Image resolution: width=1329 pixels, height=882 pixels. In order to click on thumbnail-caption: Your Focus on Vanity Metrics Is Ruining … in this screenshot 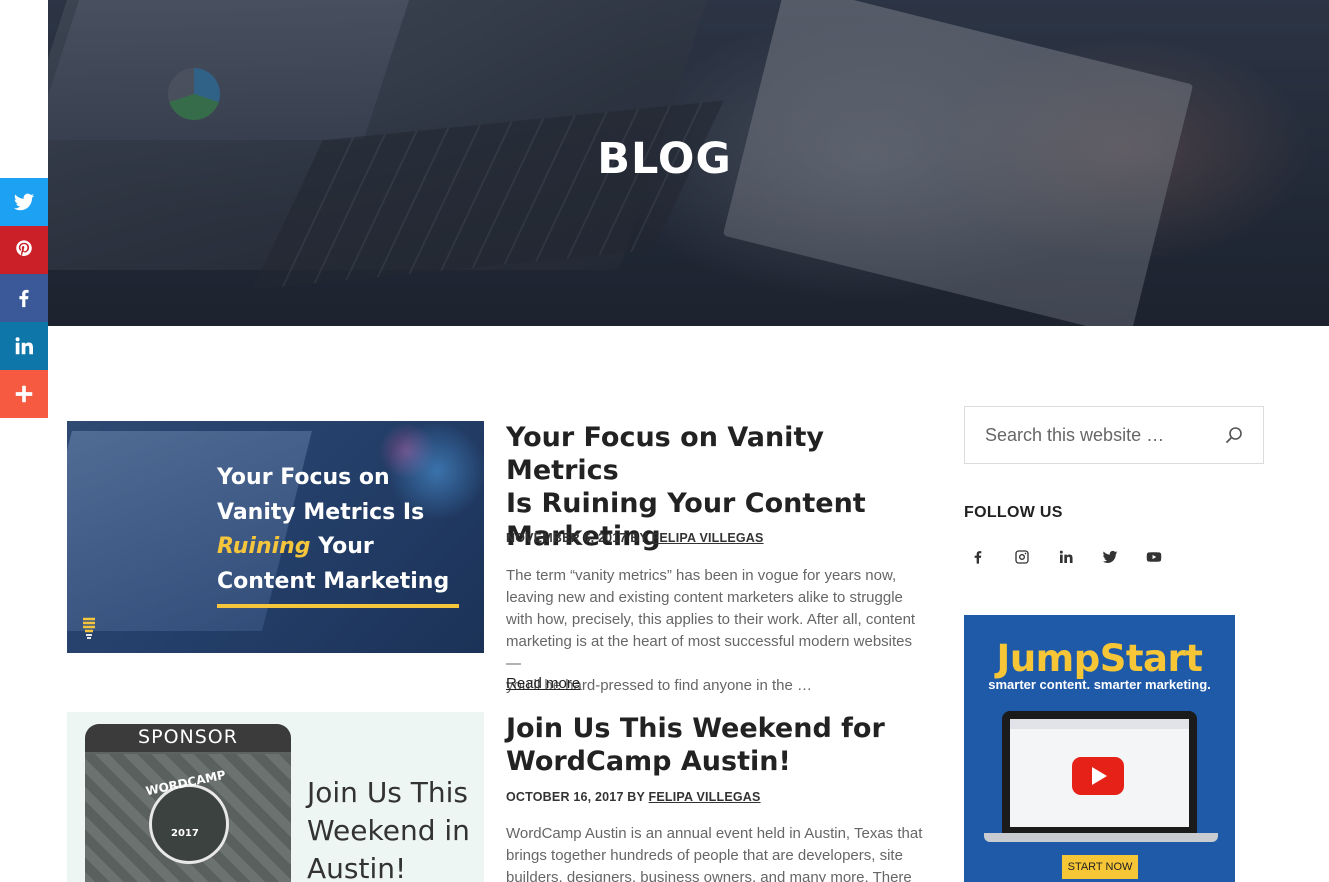, I will do `click(333, 529)`.